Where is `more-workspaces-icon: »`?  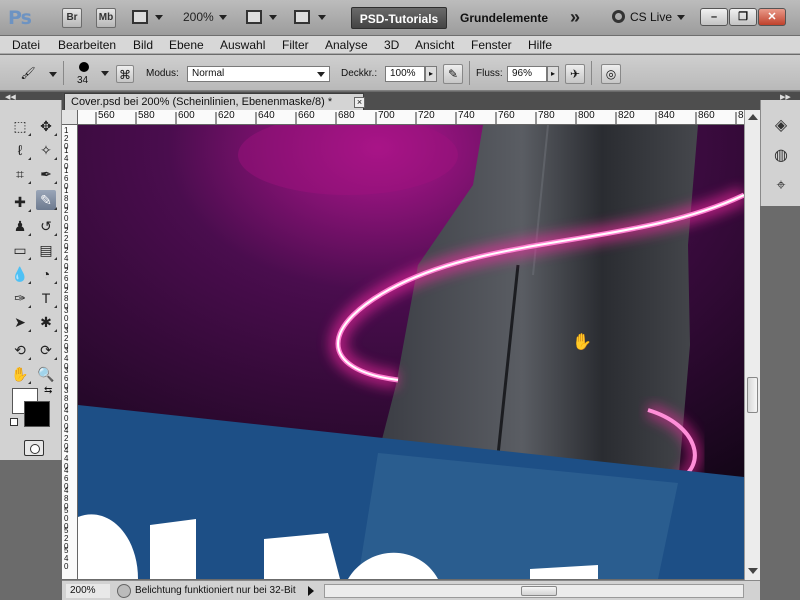 more-workspaces-icon: » is located at coordinates (575, 17).